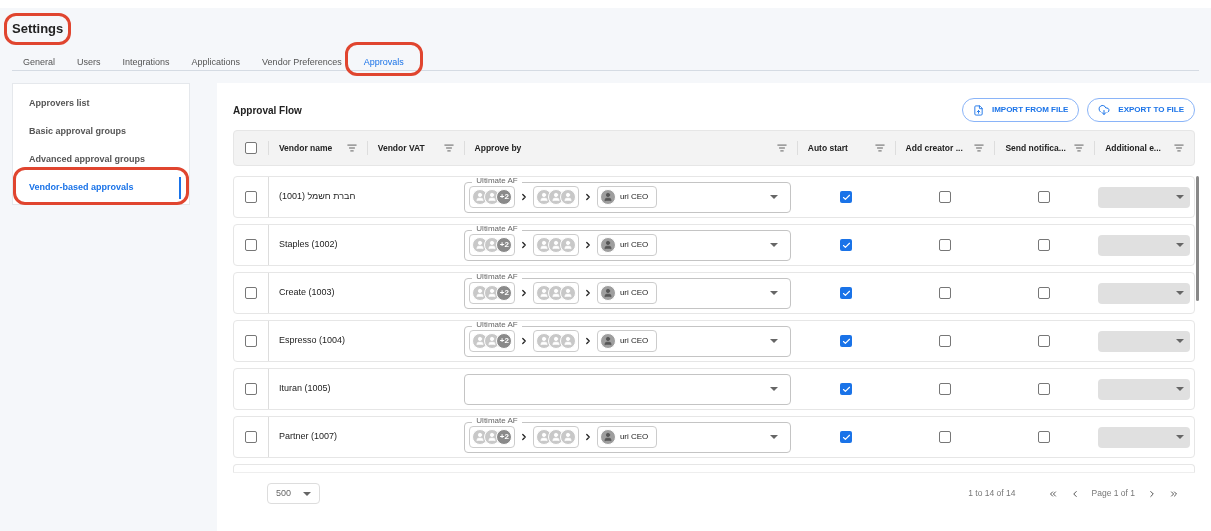 This screenshot has width=1211, height=531. What do you see at coordinates (305, 148) in the screenshot?
I see `column-header: Vendor name` at bounding box center [305, 148].